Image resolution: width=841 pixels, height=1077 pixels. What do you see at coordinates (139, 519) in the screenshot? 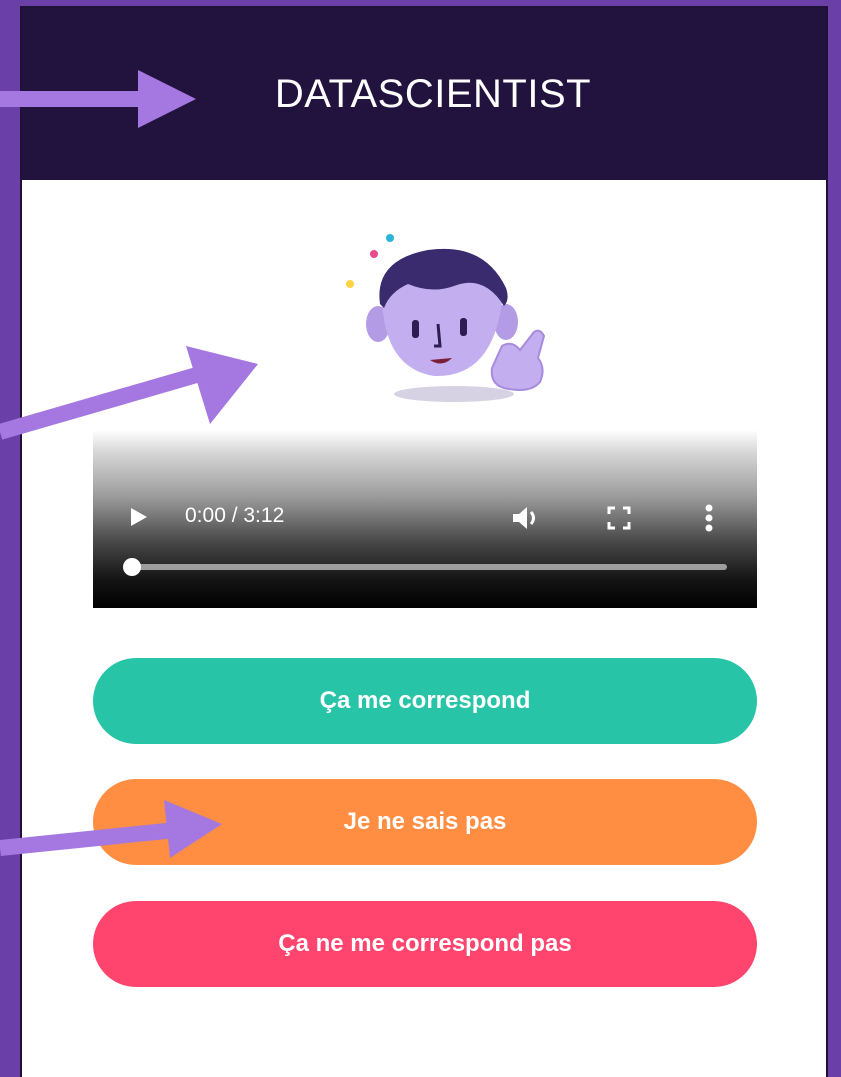
I see `play-icon` at bounding box center [139, 519].